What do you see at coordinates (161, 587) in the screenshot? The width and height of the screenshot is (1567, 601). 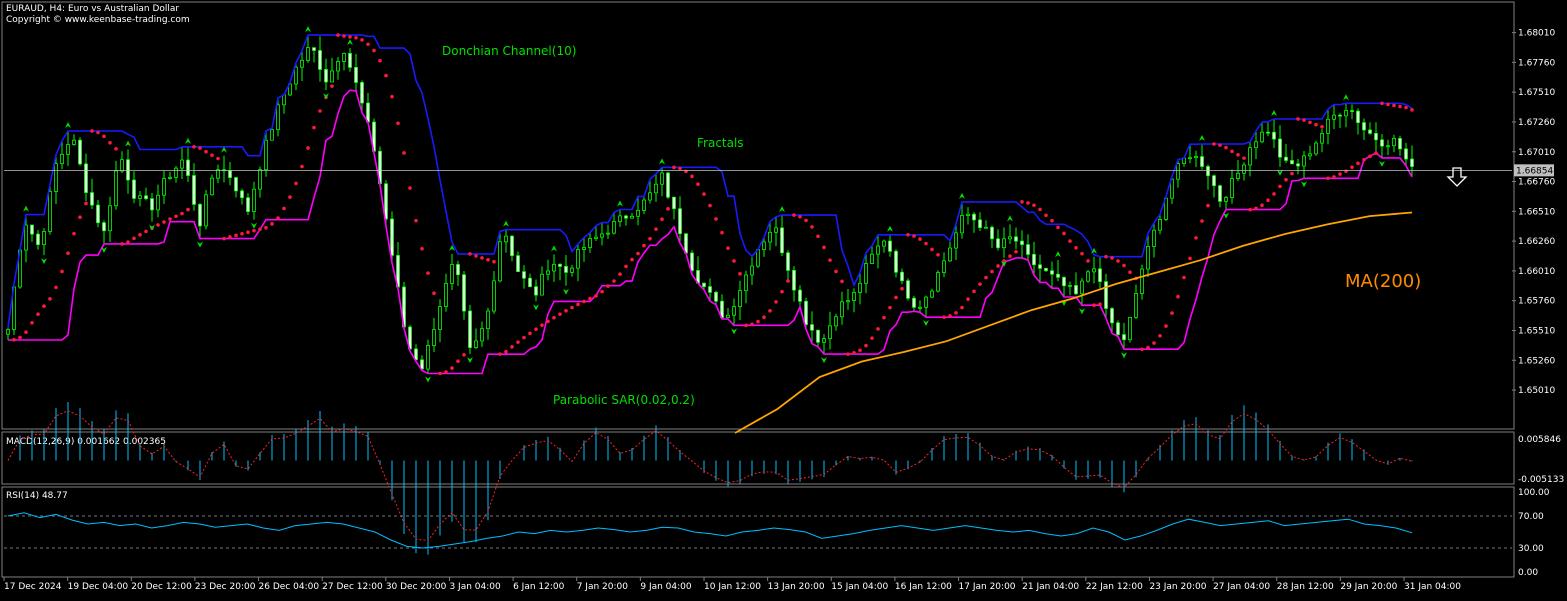 I see `time-tick-label: 20 Dec 12:00` at bounding box center [161, 587].